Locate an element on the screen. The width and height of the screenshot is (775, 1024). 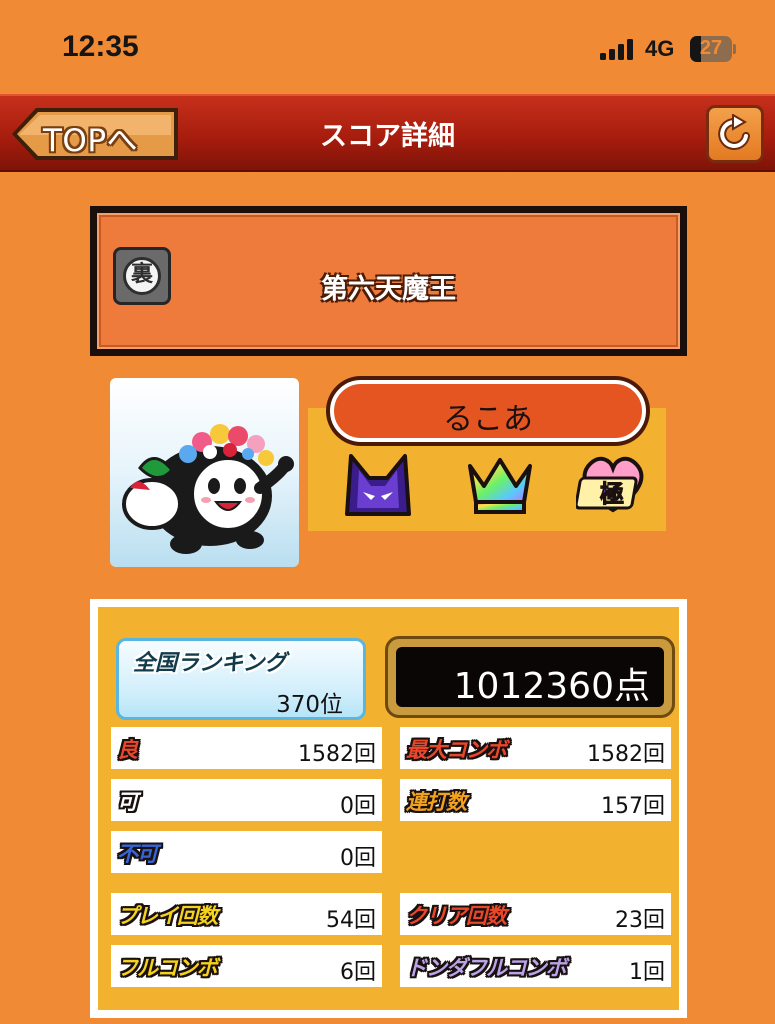
battery-level: 27 is located at coordinates (711, 48).